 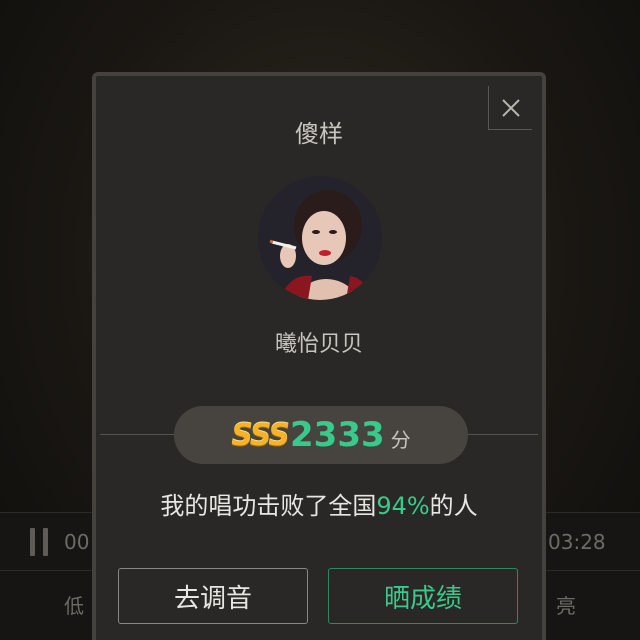 I want to click on total-time: 03:28, so click(x=577, y=542).